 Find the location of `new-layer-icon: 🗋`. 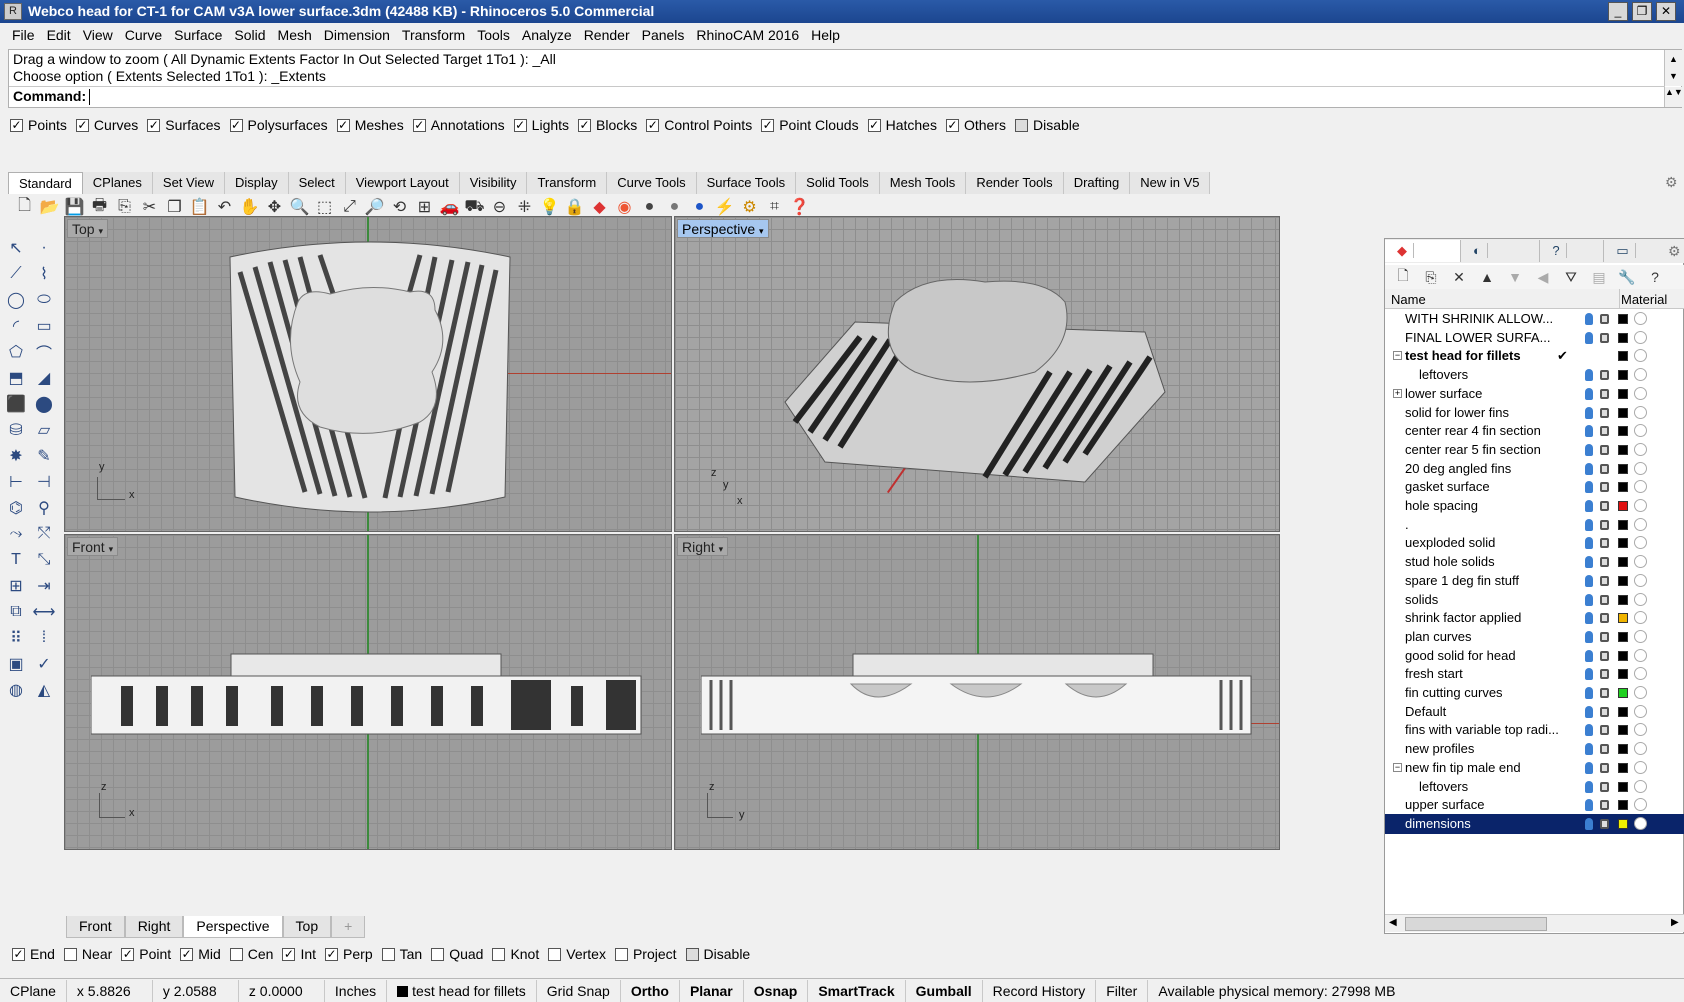

new-layer-icon: 🗋 is located at coordinates (1403, 277).